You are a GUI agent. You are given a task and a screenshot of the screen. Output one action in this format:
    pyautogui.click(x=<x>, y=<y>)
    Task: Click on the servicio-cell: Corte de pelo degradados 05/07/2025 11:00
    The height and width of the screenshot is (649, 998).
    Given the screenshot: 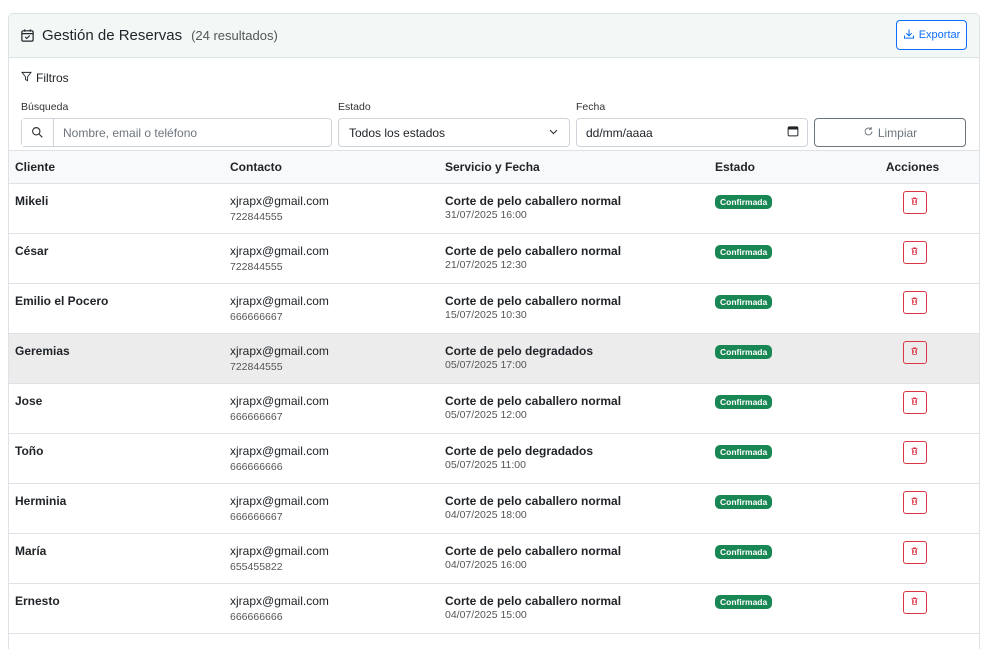 What is the action you would take?
    pyautogui.click(x=574, y=458)
    